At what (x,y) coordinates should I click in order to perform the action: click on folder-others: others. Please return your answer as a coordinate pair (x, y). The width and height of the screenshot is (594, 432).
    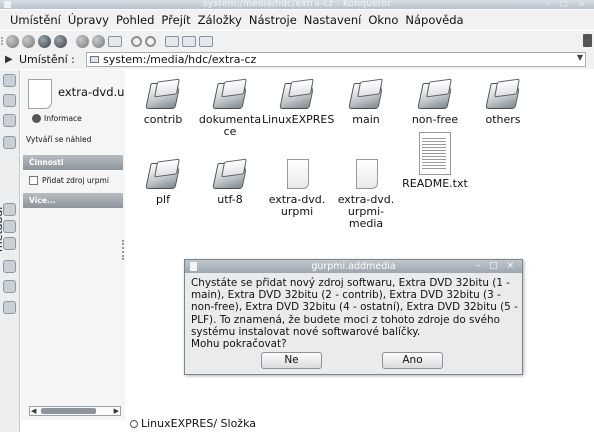
    Looking at the image, I should click on (503, 102).